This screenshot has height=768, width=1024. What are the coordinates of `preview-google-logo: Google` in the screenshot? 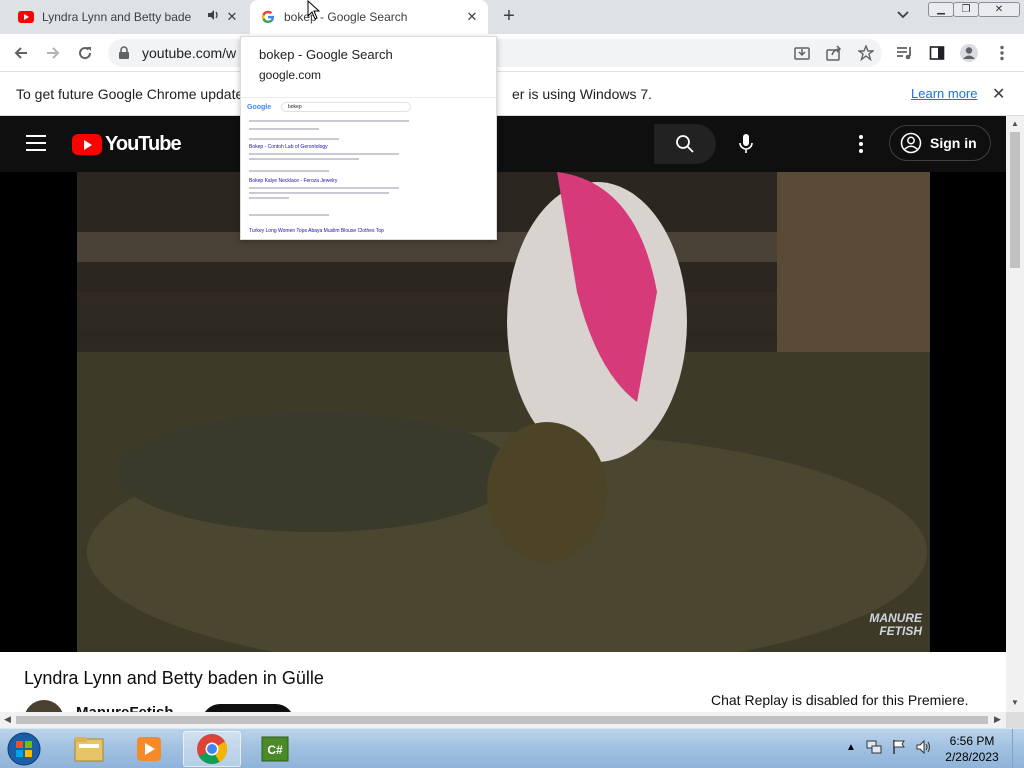 It's located at (259, 107).